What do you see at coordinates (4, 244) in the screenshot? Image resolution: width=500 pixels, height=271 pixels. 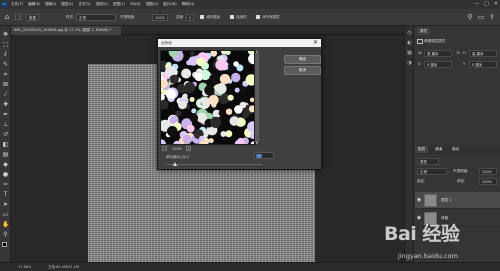 I see `foreground-color-swatch` at bounding box center [4, 244].